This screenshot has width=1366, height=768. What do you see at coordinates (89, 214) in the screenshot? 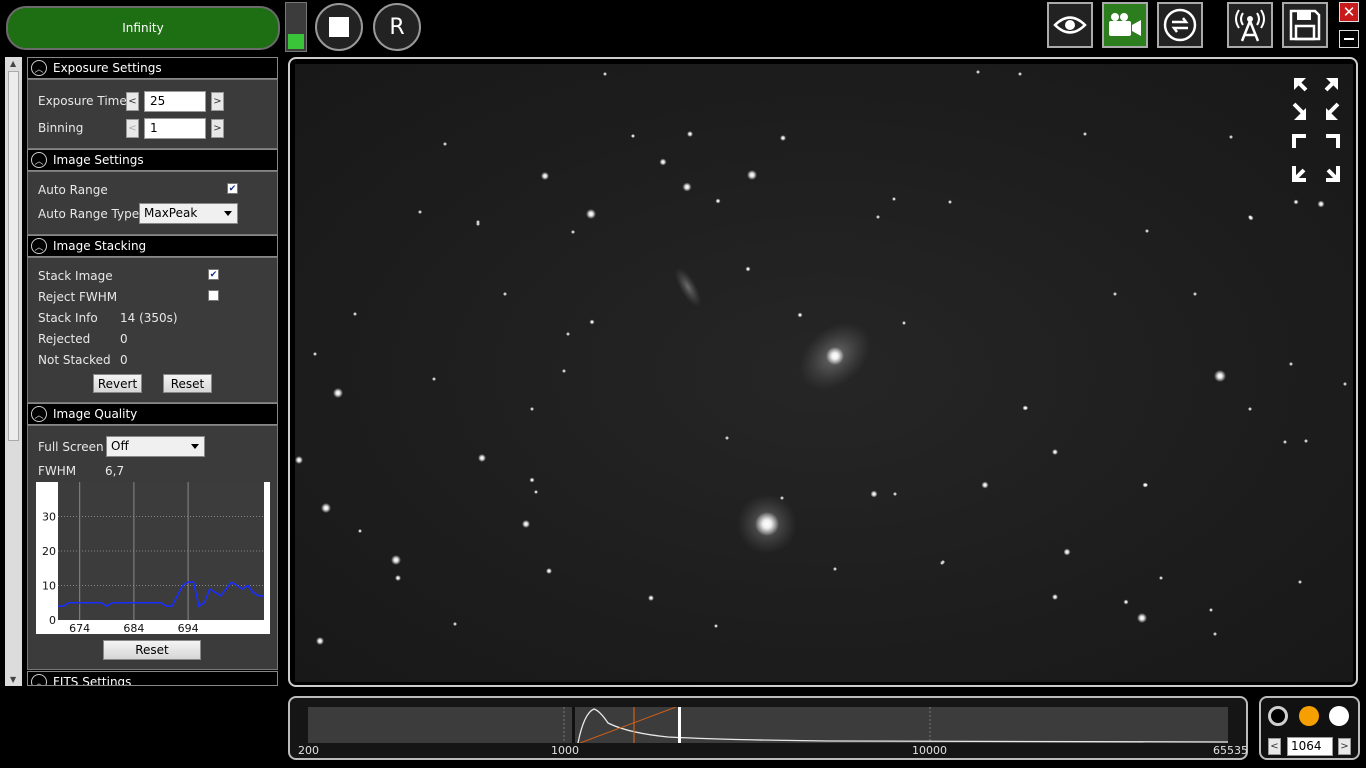
I see `auto-range-type-label: Auto Range Type` at bounding box center [89, 214].